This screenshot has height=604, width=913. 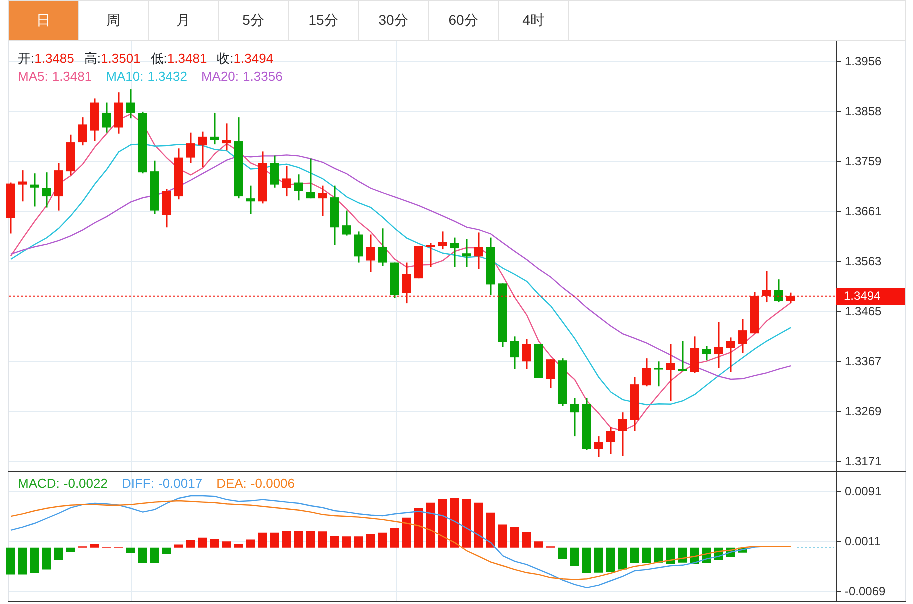 What do you see at coordinates (225, 59) in the screenshot?
I see `ohlc-label: 收:` at bounding box center [225, 59].